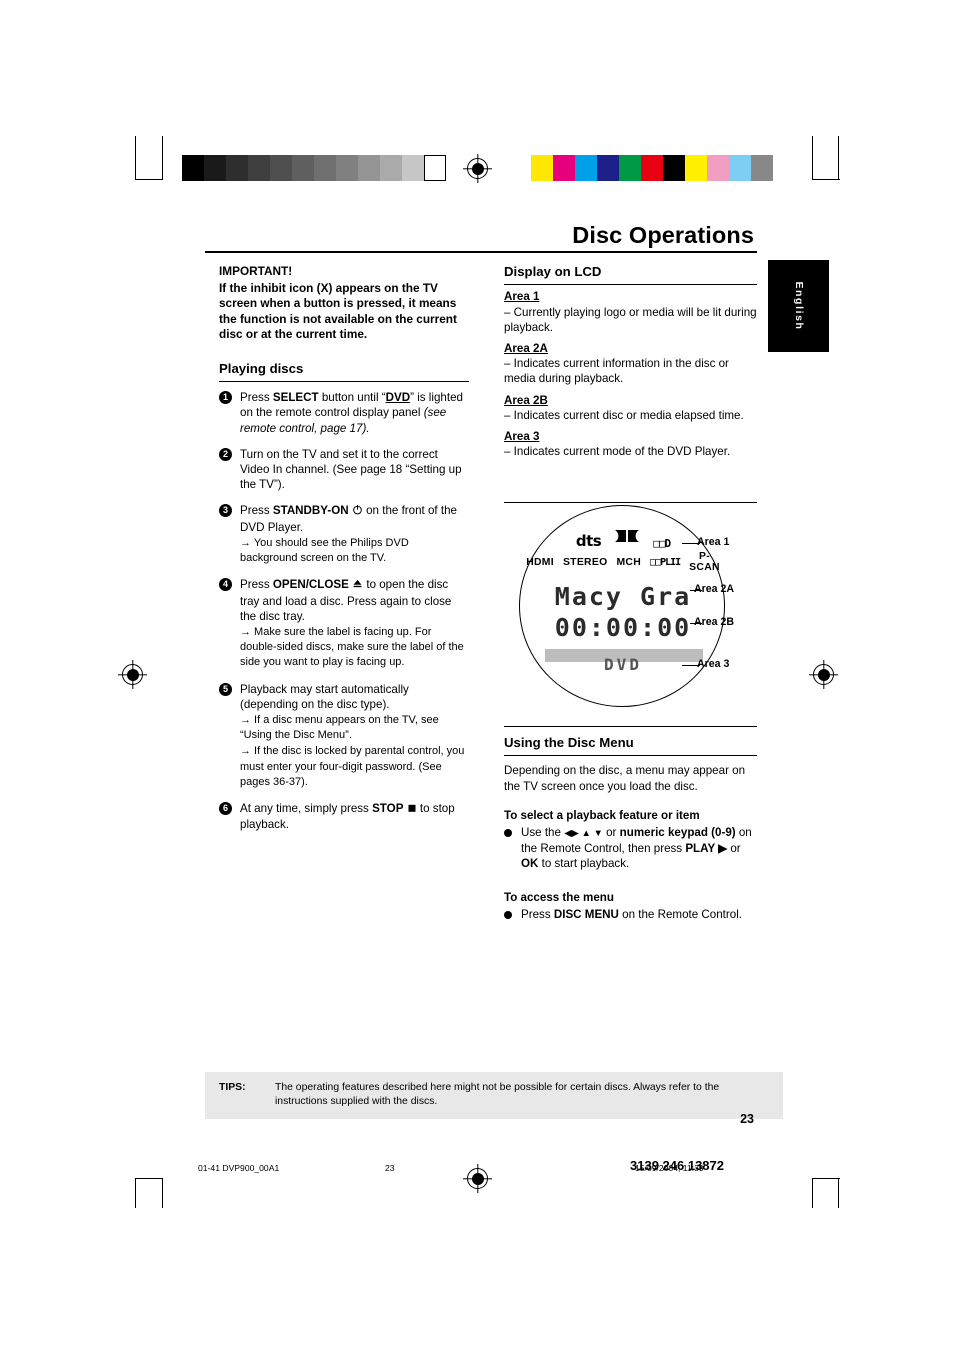  I want to click on page-number: 23, so click(747, 1119).